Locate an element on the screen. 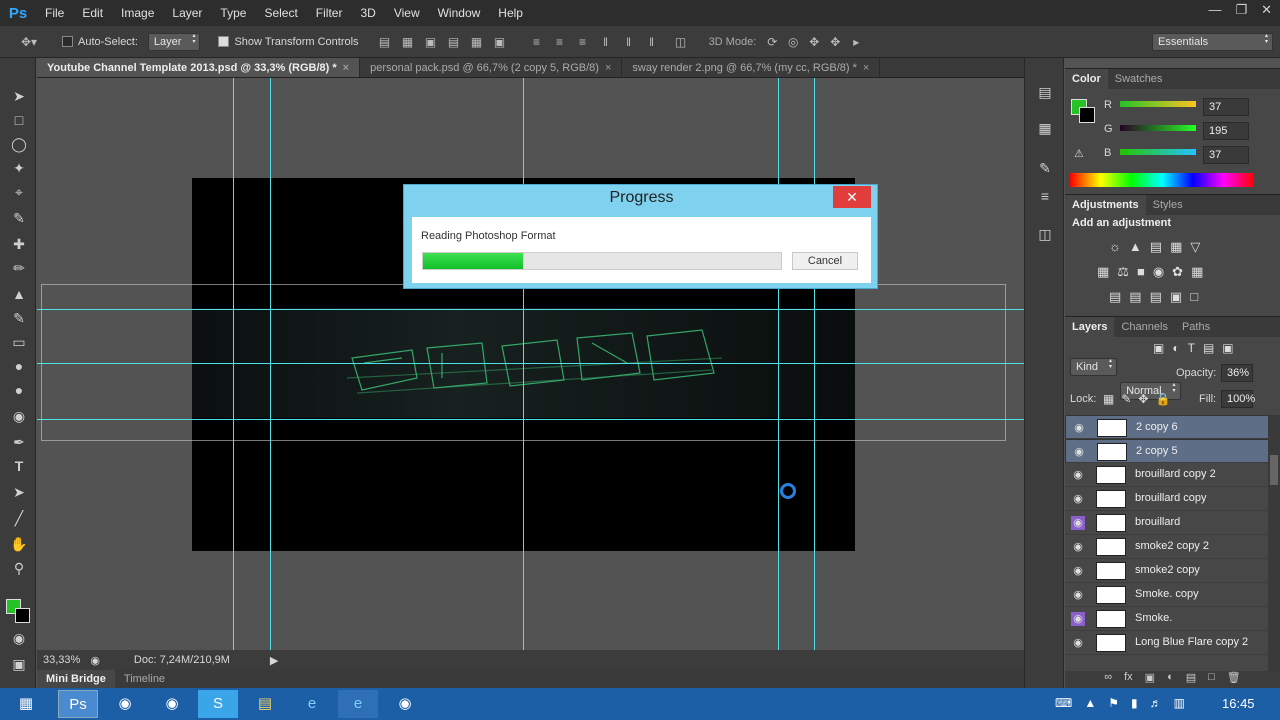  taskbar-ie2-icon: e is located at coordinates (358, 704).